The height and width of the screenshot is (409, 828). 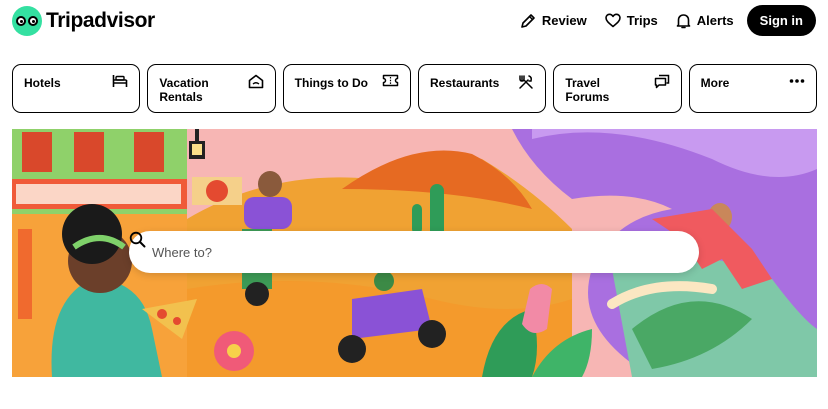 I want to click on utensils-icon, so click(x=526, y=84).